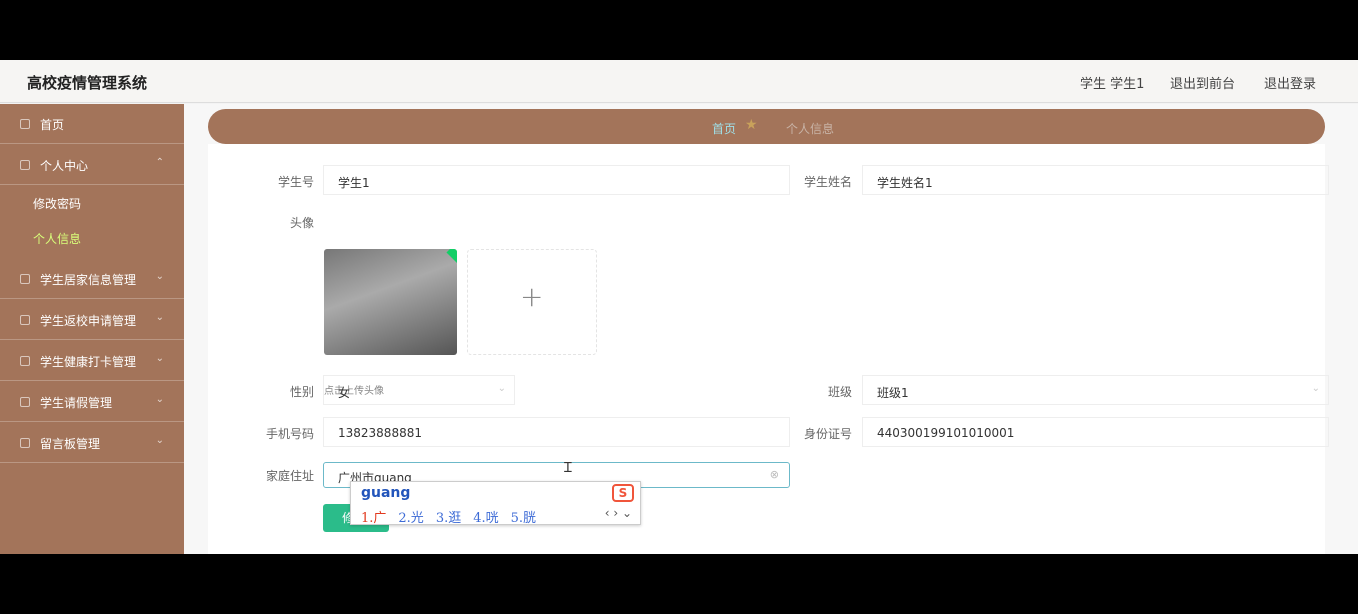 Image resolution: width=1358 pixels, height=614 pixels. I want to click on sidebar-item-return-application: 学生返校申请管理 ⌄, so click(92, 320).